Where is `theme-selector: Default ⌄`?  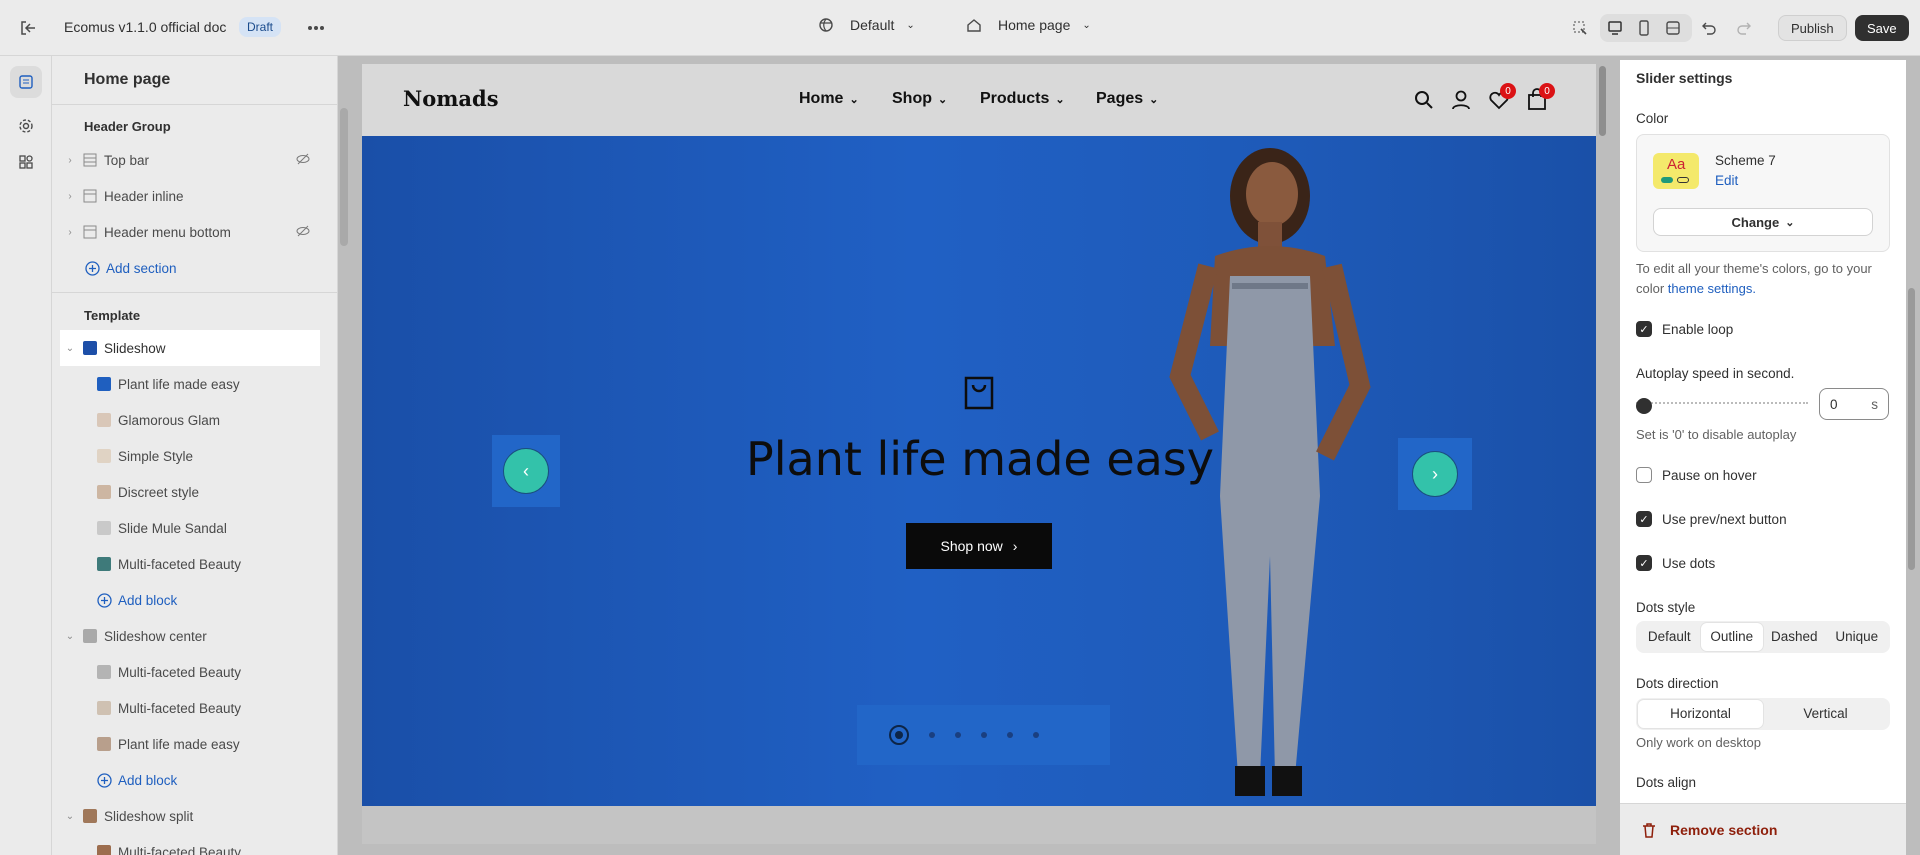
theme-selector: Default ⌄ is located at coordinates (866, 25).